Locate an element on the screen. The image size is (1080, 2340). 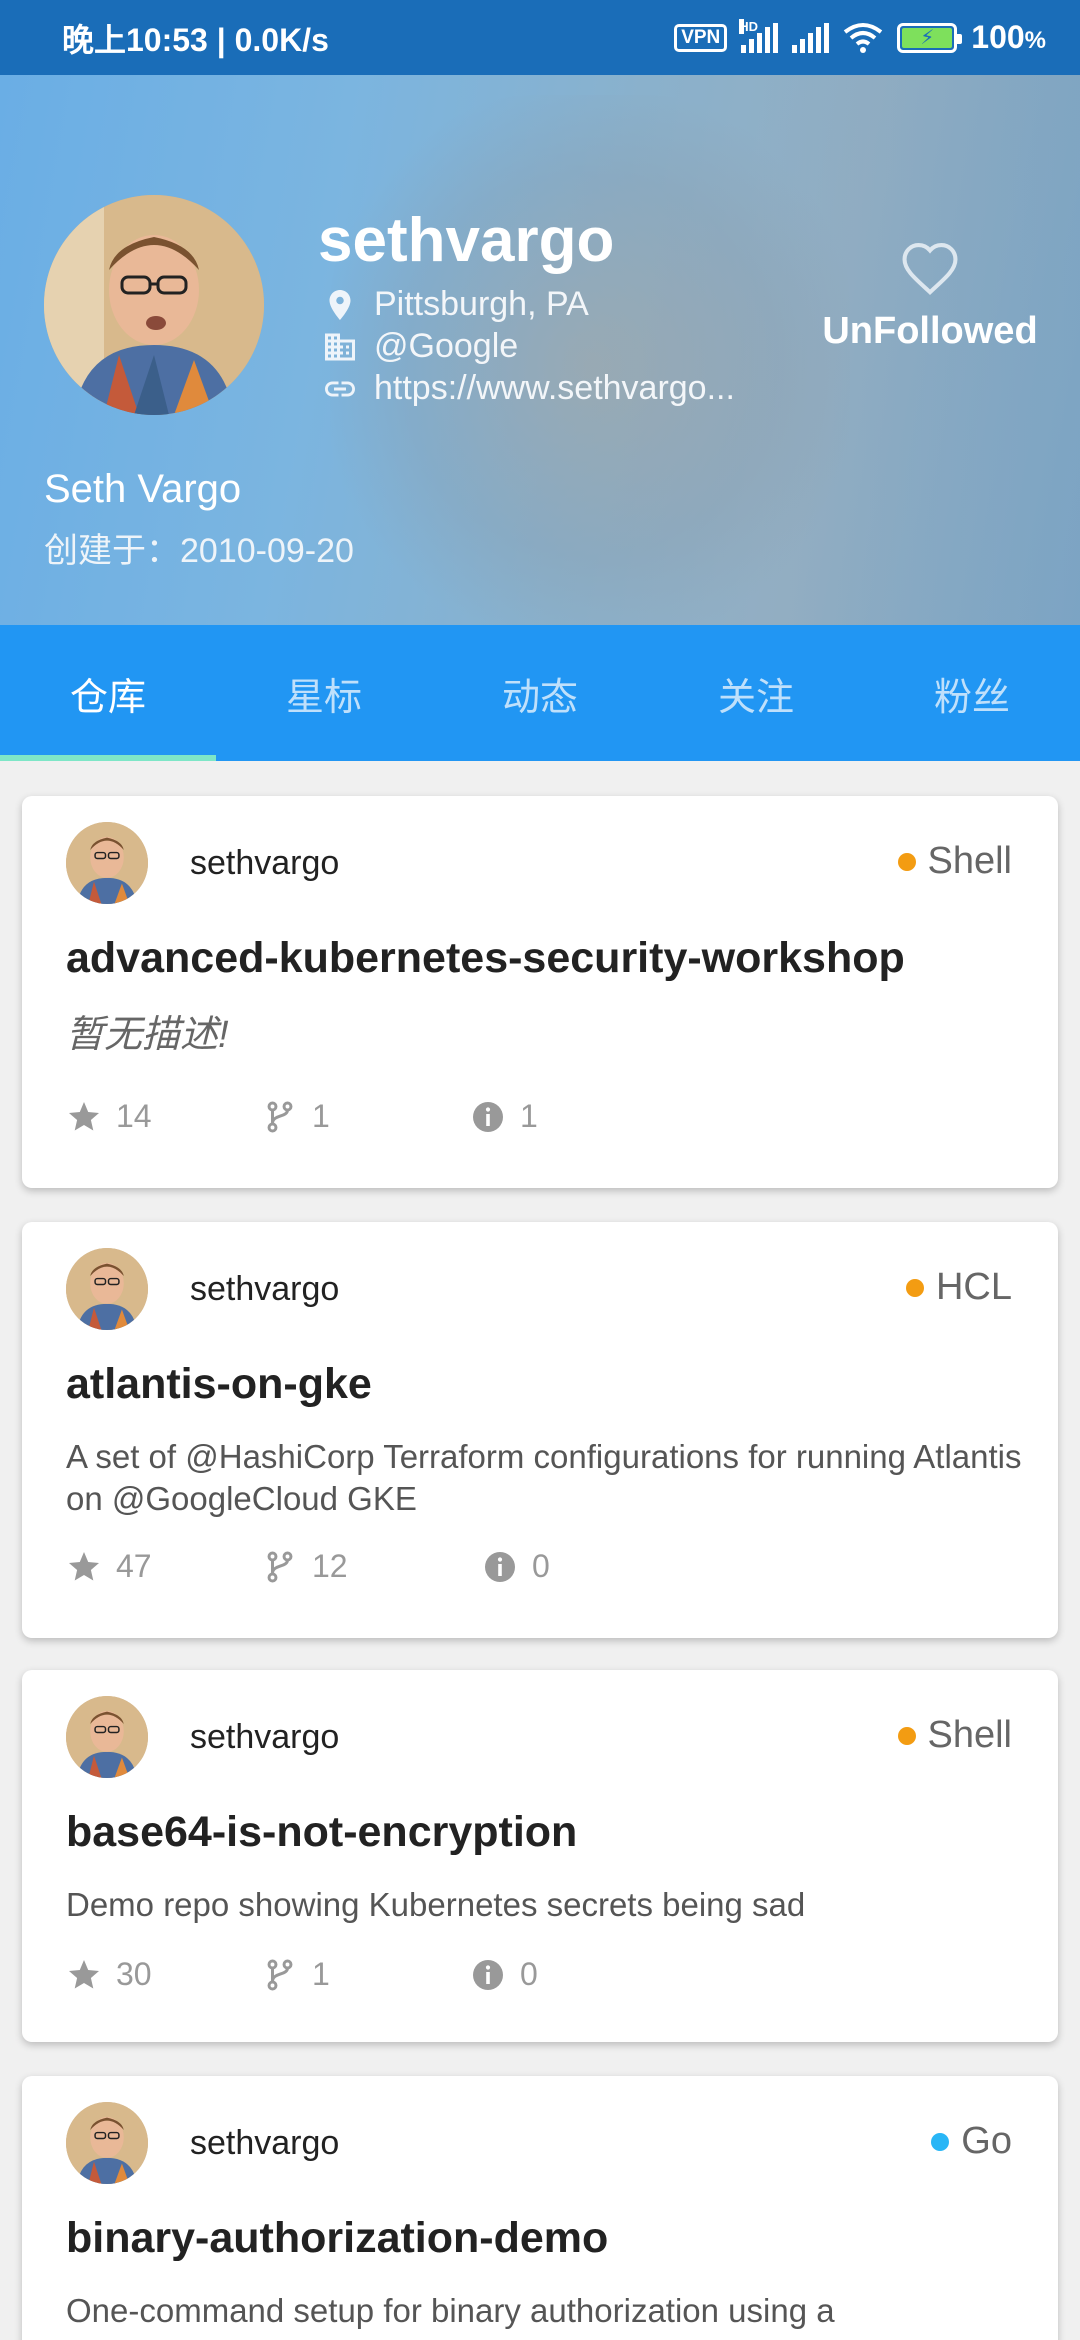
wifi-icon is located at coordinates (863, 37).